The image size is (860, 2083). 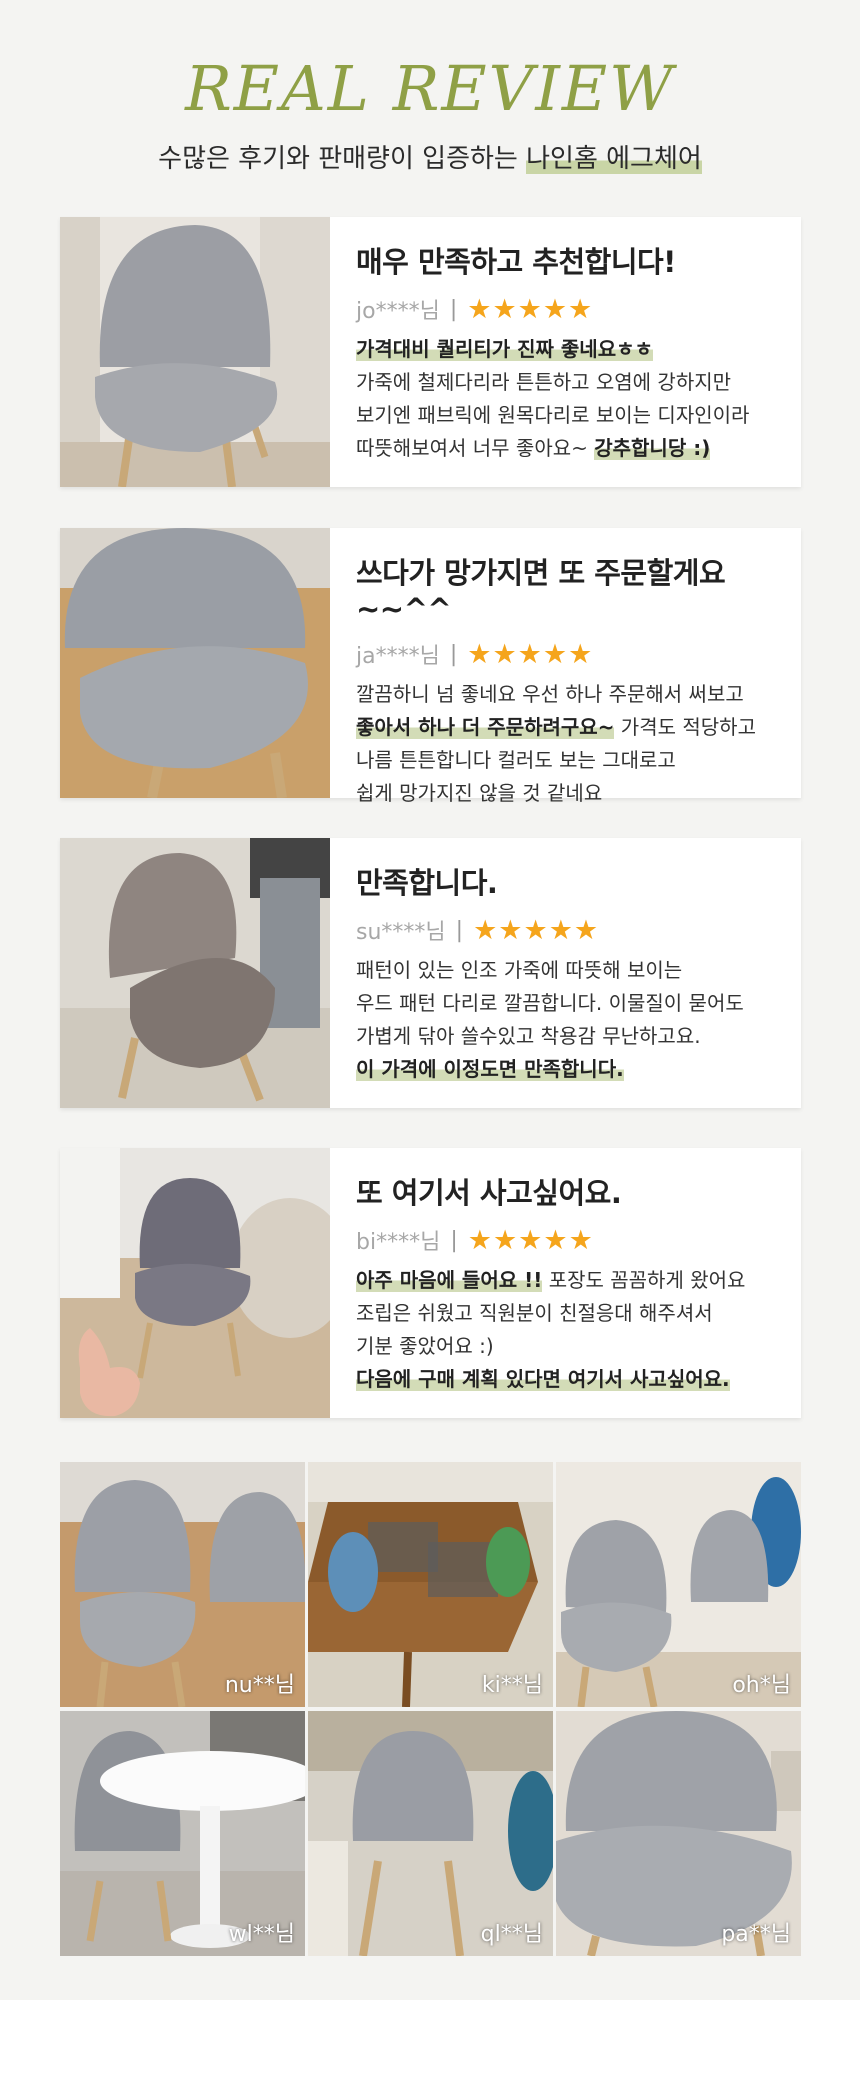 What do you see at coordinates (401, 932) in the screenshot?
I see `reviewer-id: su****님` at bounding box center [401, 932].